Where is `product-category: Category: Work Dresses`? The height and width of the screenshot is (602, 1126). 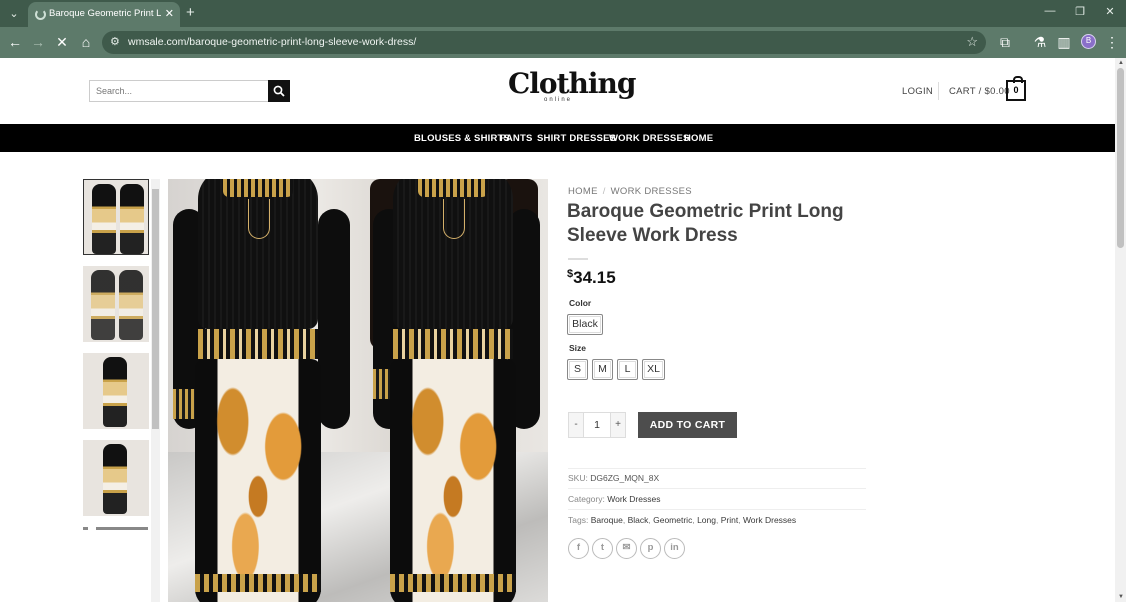
product-category: Category: Work Dresses is located at coordinates (614, 499).